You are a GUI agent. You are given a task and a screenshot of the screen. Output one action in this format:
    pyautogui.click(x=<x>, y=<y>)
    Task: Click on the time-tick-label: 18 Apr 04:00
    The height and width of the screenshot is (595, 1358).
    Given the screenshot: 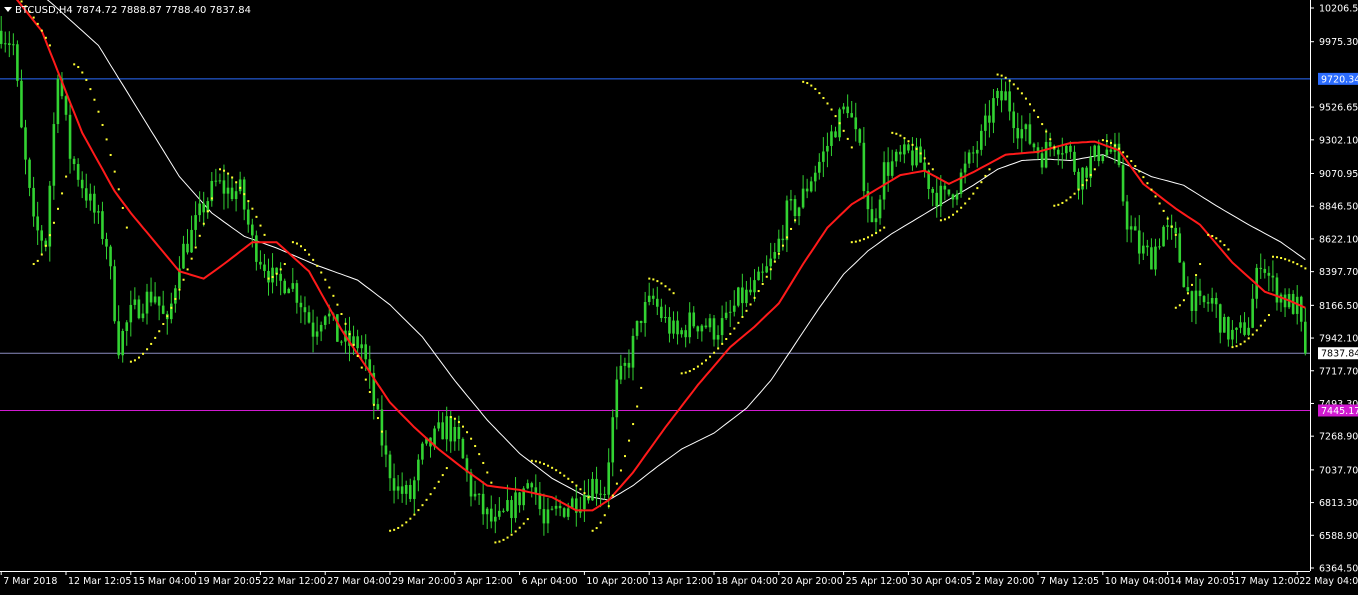 What is the action you would take?
    pyautogui.click(x=747, y=581)
    